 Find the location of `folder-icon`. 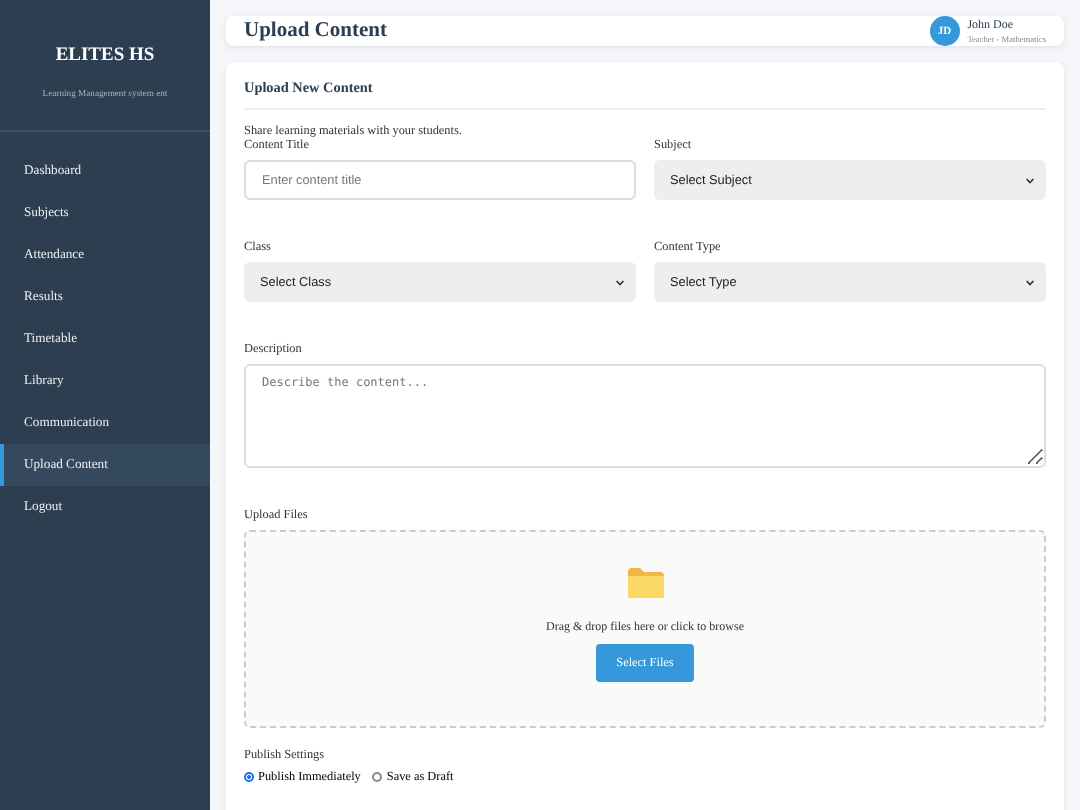

folder-icon is located at coordinates (645, 583).